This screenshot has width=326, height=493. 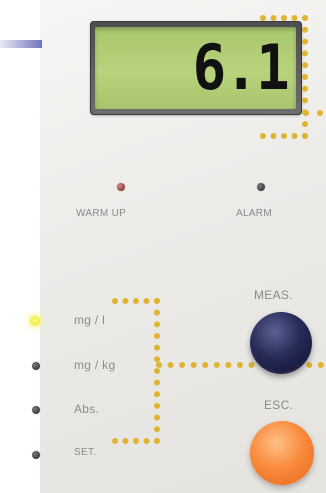 What do you see at coordinates (254, 213) in the screenshot?
I see `alarm-label: ALARM` at bounding box center [254, 213].